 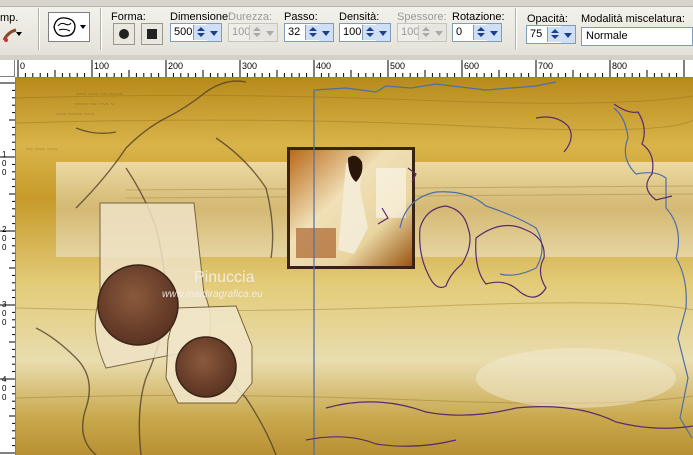 What do you see at coordinates (183, 32) in the screenshot?
I see `dimensione-value: 500` at bounding box center [183, 32].